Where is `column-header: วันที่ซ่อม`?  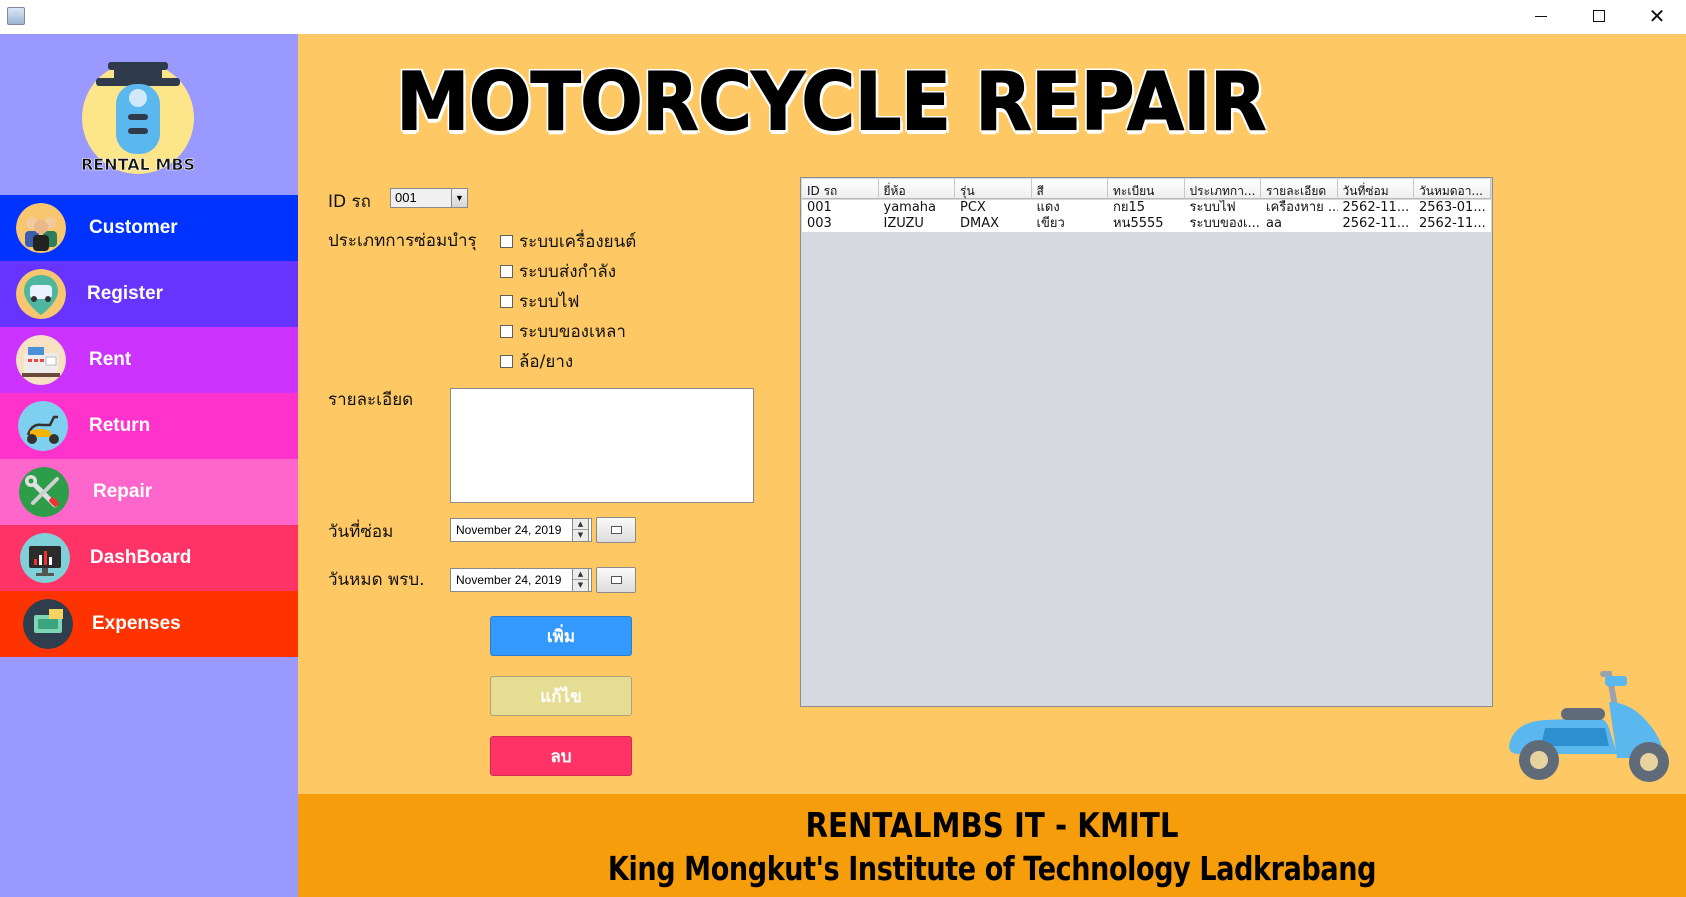
column-header: วันที่ซ่อม is located at coordinates (1376, 189).